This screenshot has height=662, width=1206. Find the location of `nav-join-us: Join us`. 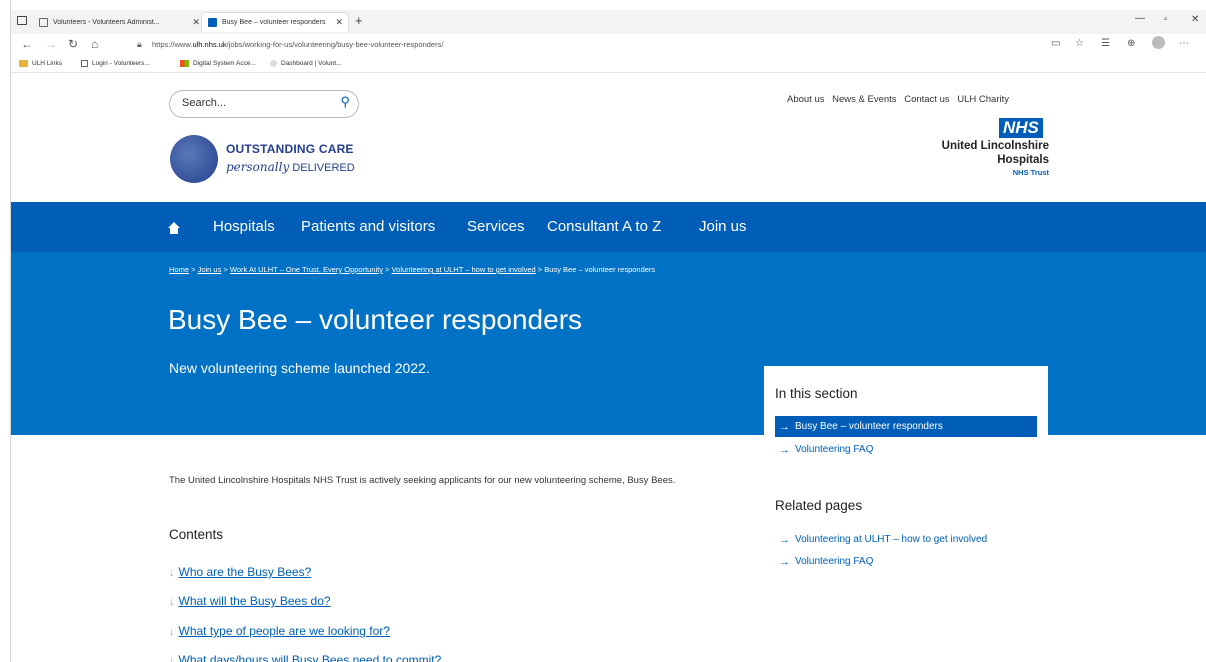

nav-join-us: Join us is located at coordinates (723, 226).